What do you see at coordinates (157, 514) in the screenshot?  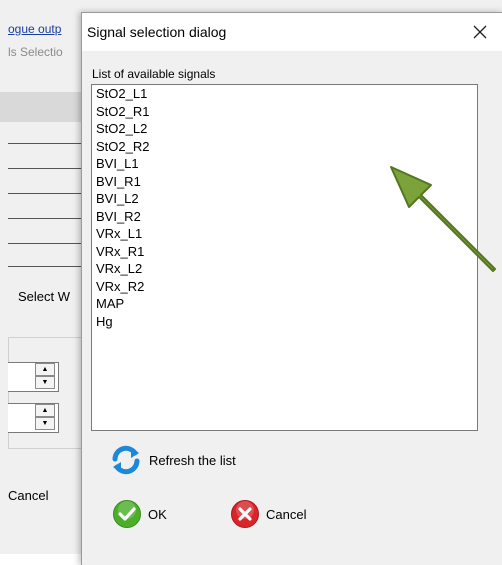 I see `ok-label: OK` at bounding box center [157, 514].